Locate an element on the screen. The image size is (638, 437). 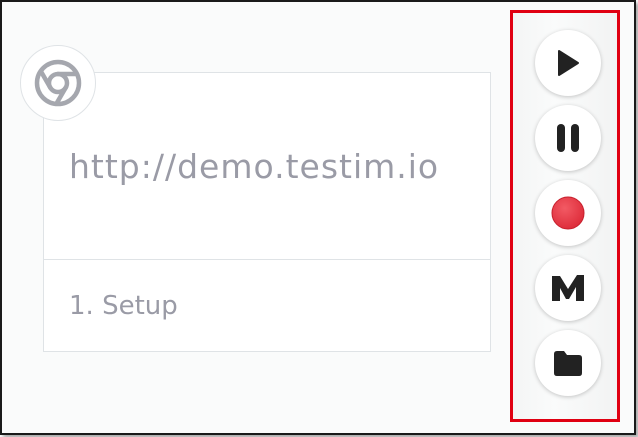
browser-badge is located at coordinates (58, 83).